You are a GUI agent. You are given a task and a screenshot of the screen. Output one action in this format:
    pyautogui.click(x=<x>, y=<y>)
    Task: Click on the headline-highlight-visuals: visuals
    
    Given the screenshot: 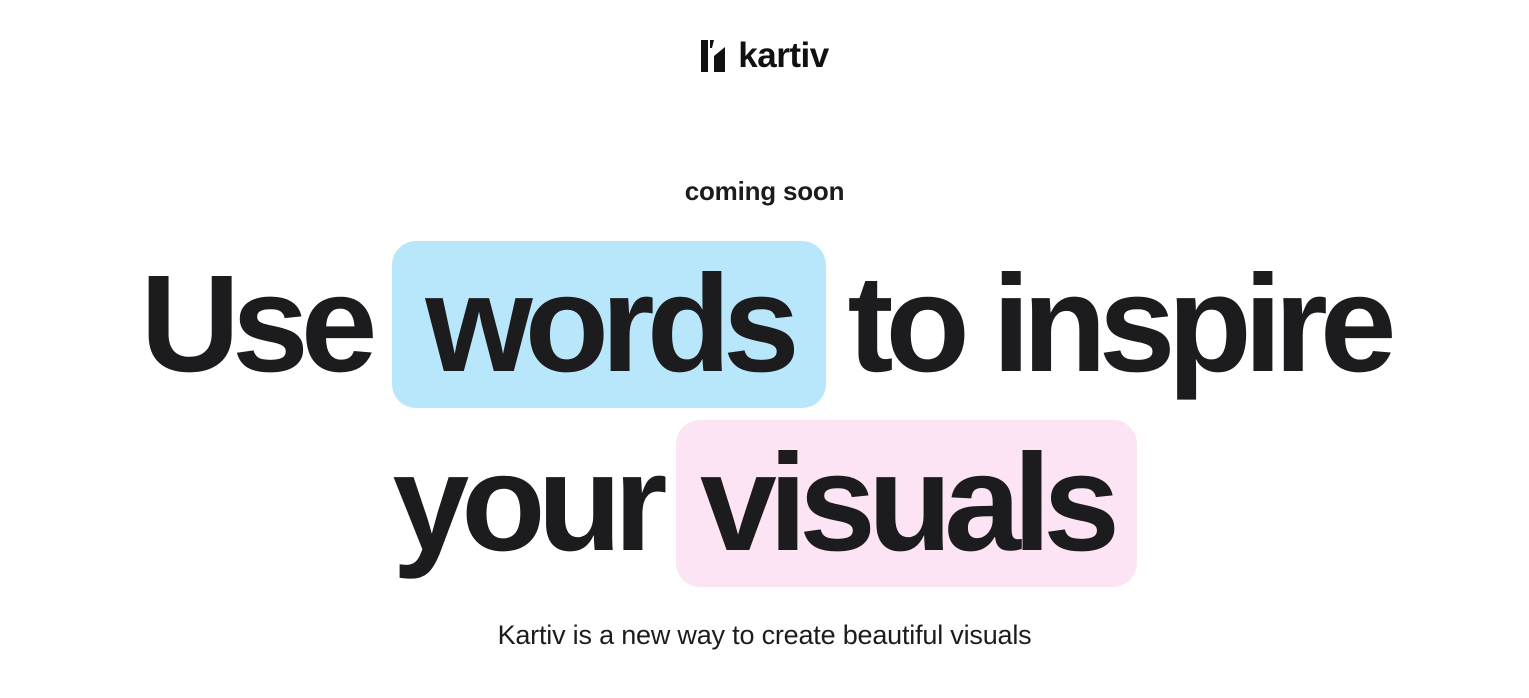 What is the action you would take?
    pyautogui.click(x=906, y=503)
    